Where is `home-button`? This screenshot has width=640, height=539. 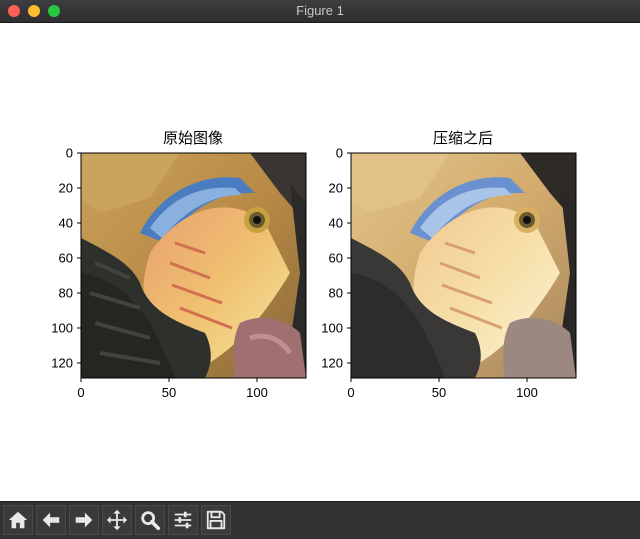
home-button is located at coordinates (18, 520).